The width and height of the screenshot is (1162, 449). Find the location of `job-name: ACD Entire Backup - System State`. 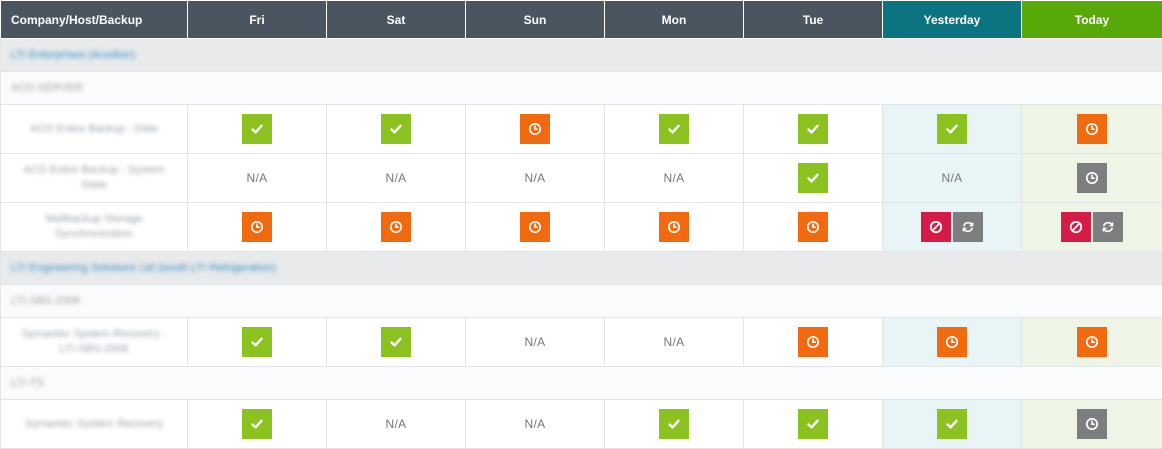

job-name: ACD Entire Backup - System State is located at coordinates (94, 178).